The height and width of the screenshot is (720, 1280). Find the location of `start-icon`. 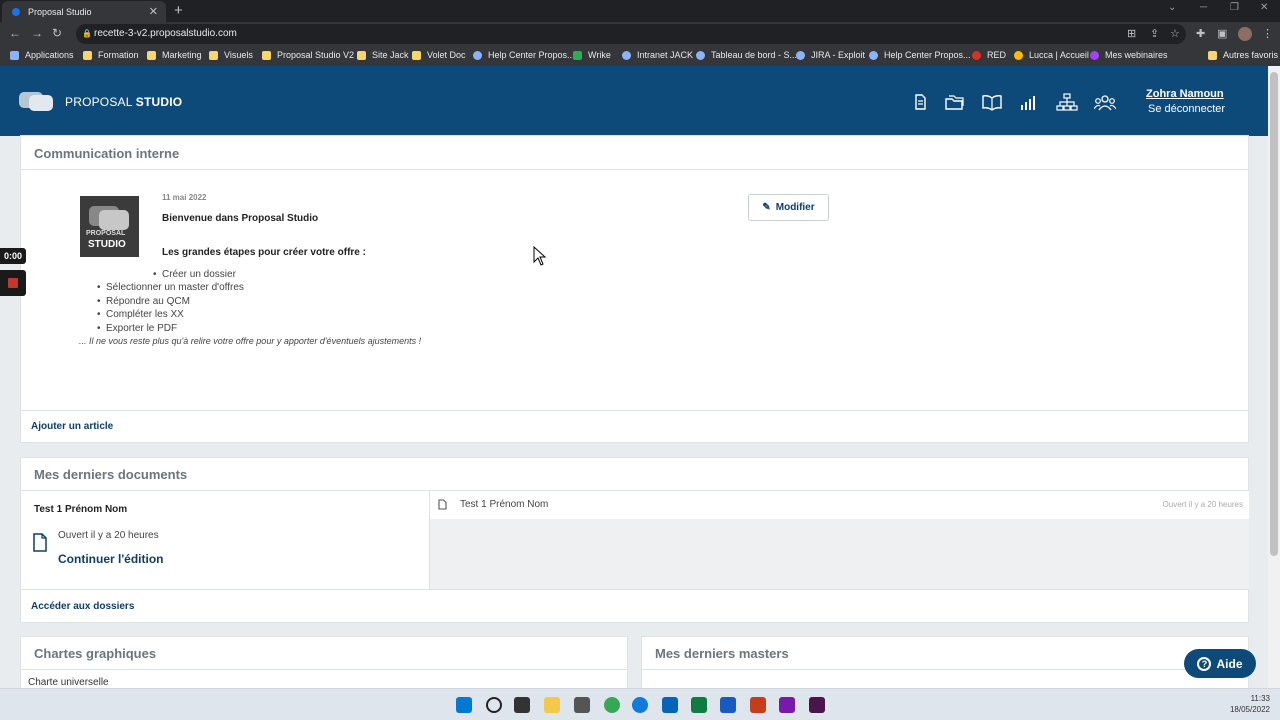

start-icon is located at coordinates (464, 705).